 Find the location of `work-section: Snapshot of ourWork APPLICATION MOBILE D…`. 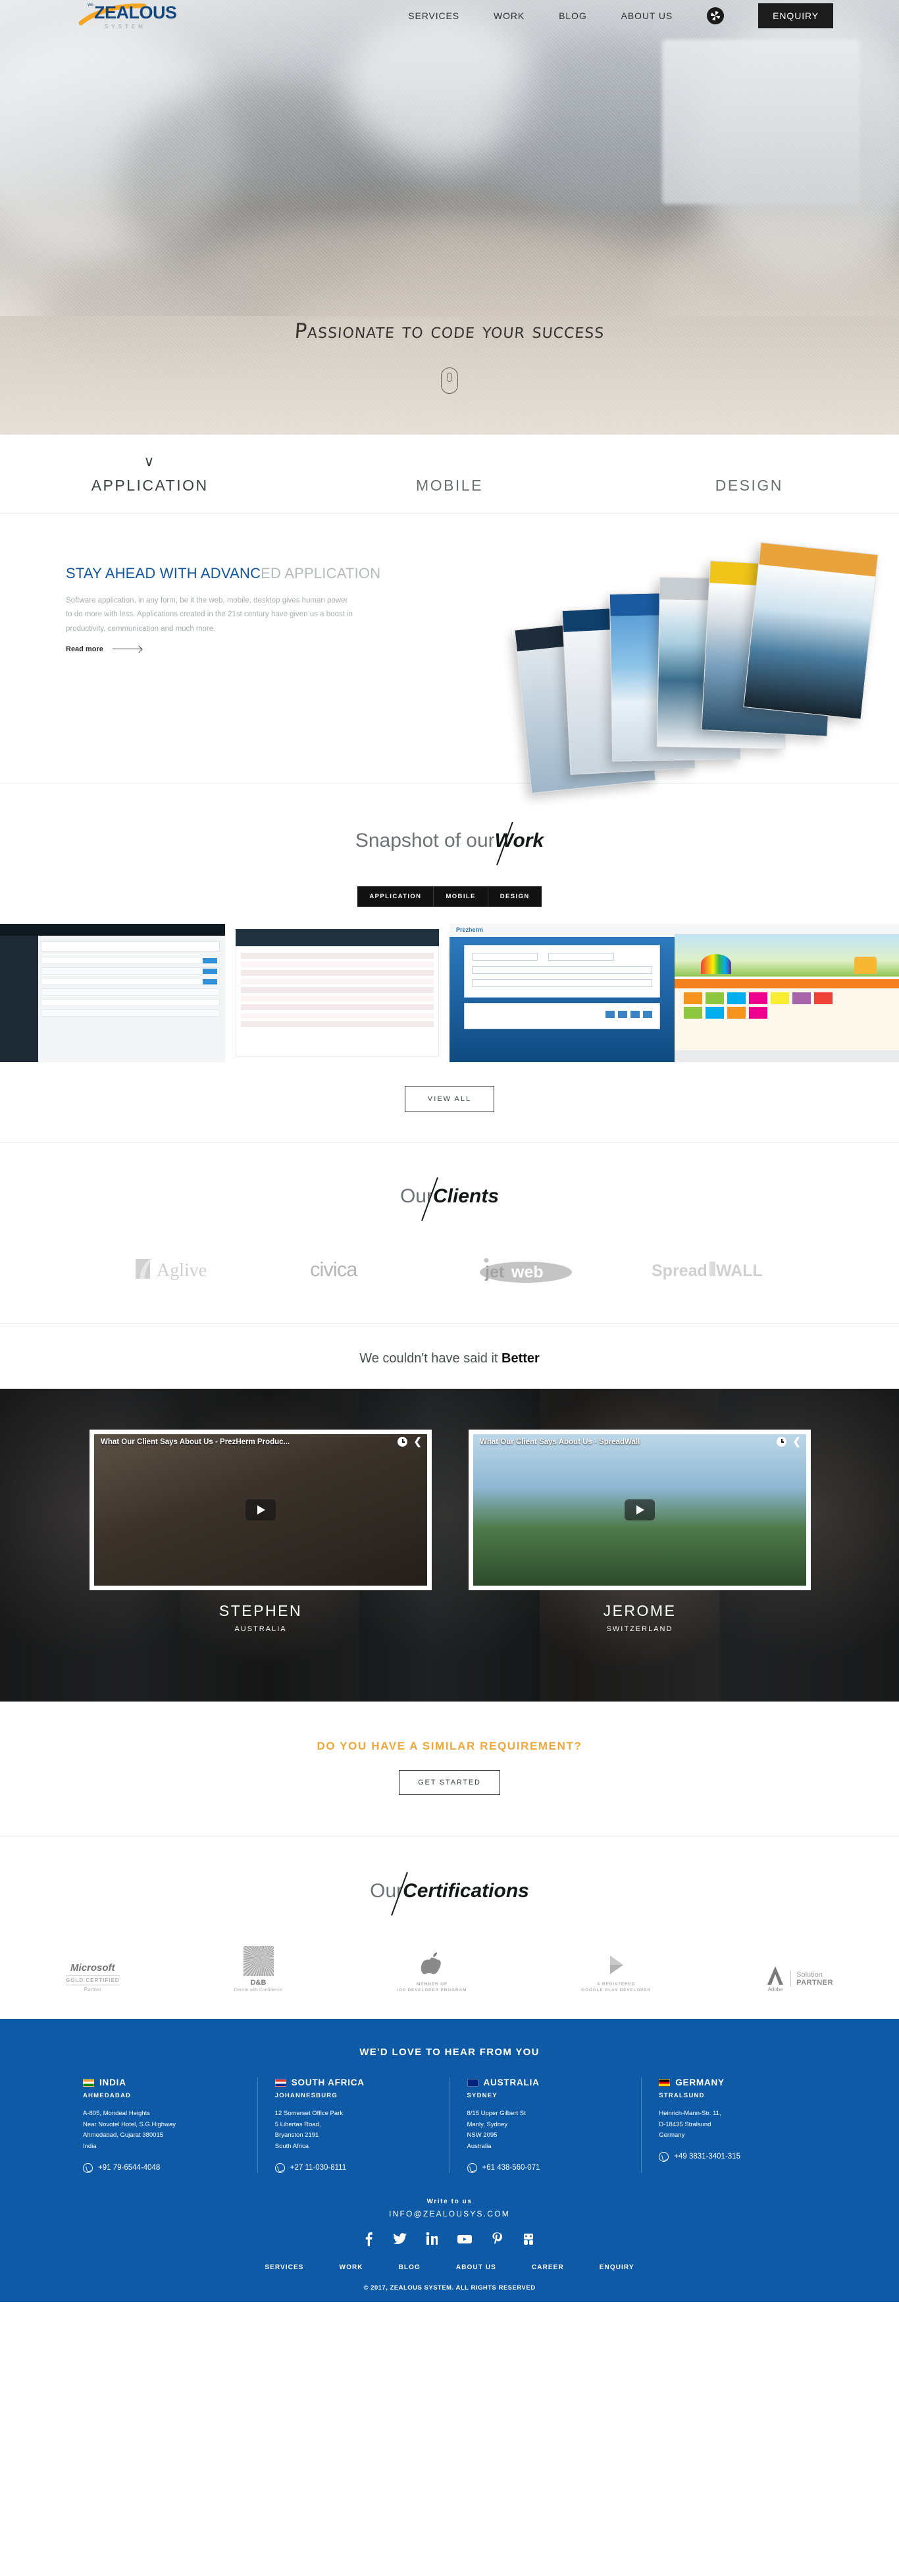

work-section: Snapshot of ourWork APPLICATION MOBILE D… is located at coordinates (449, 963).